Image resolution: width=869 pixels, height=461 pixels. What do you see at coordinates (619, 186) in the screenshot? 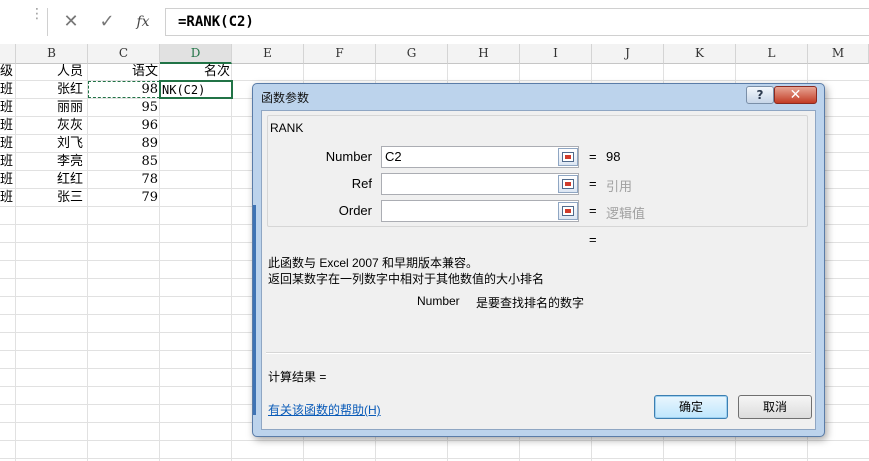
I see `arg-result-ref: 引用` at bounding box center [619, 186].